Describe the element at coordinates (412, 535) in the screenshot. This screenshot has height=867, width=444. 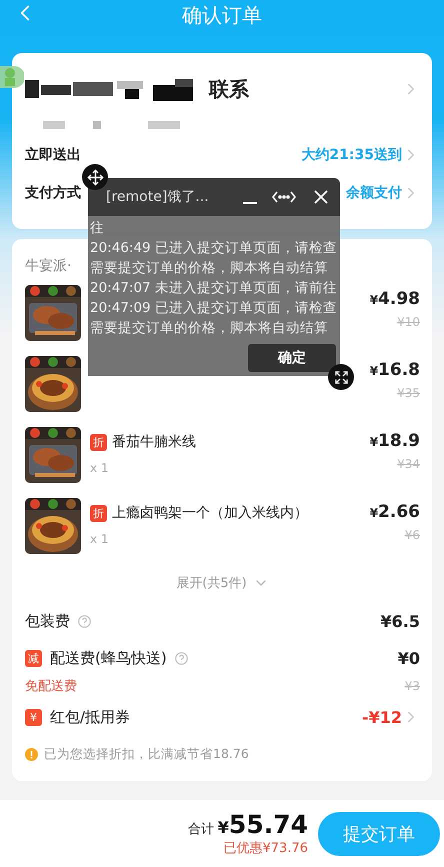
I see `original-price: ¥6` at that location.